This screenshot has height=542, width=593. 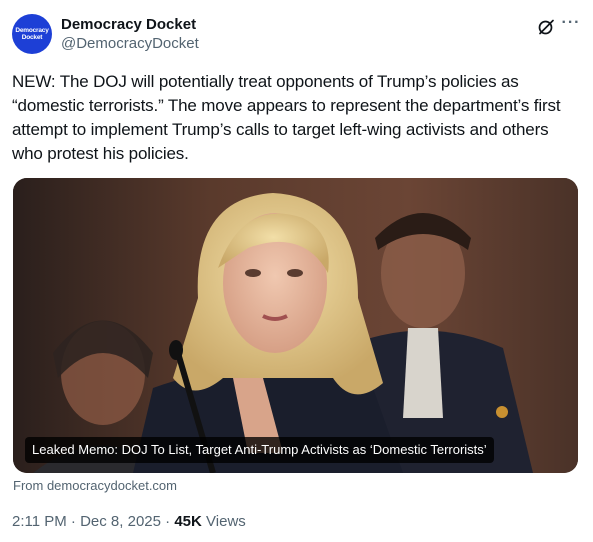 I want to click on avatar-text-line1: Democracy, so click(x=32, y=30).